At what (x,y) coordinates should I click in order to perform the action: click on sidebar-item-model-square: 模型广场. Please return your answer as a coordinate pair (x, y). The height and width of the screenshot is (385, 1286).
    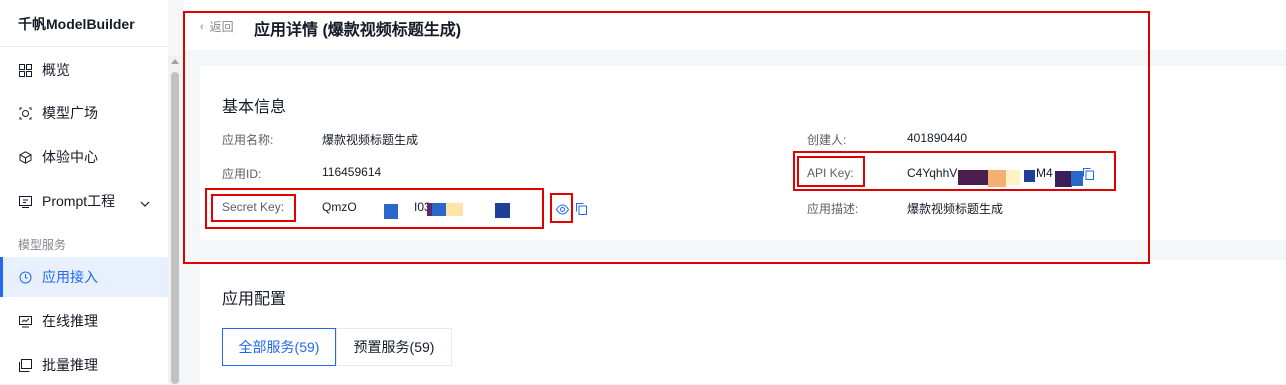
    Looking at the image, I should click on (84, 113).